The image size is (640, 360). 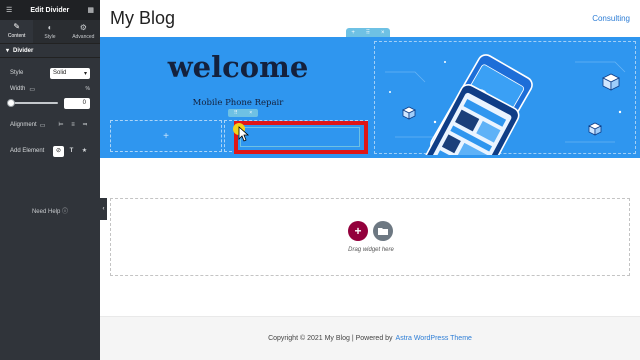 I want to click on none-icon: ⊘, so click(x=58, y=151).